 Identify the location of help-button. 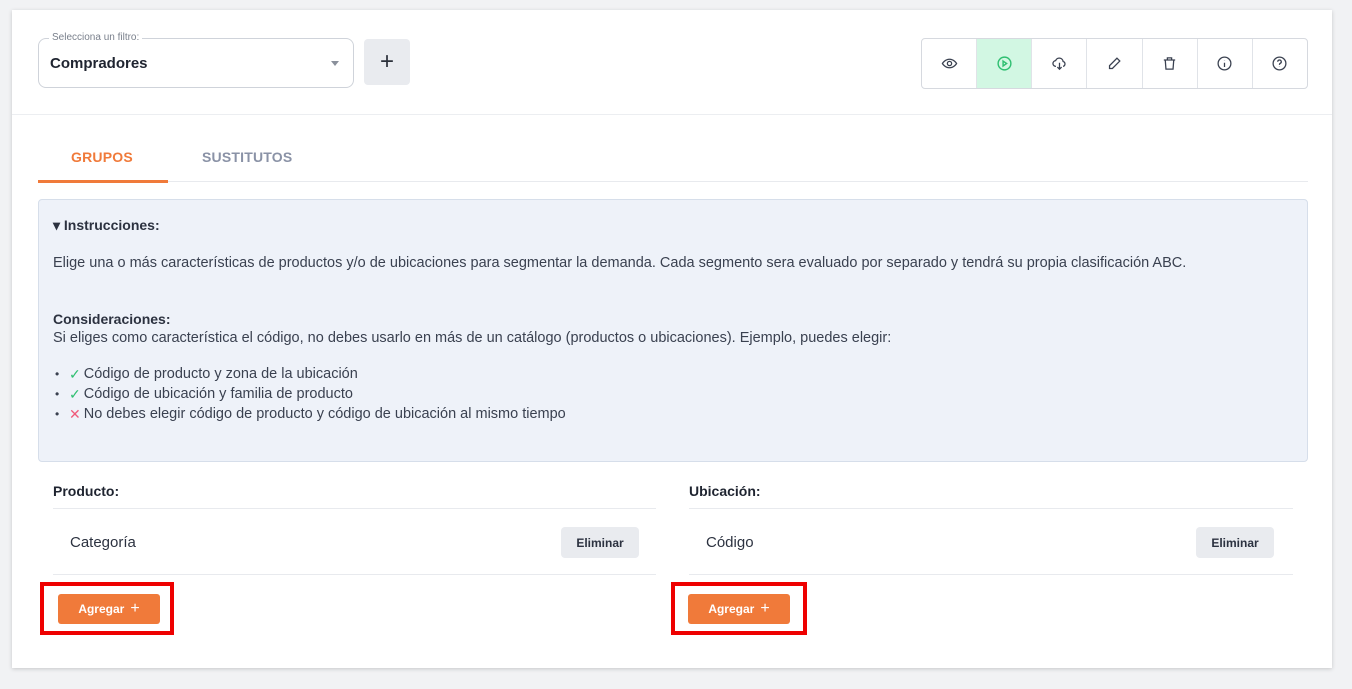
(1280, 63).